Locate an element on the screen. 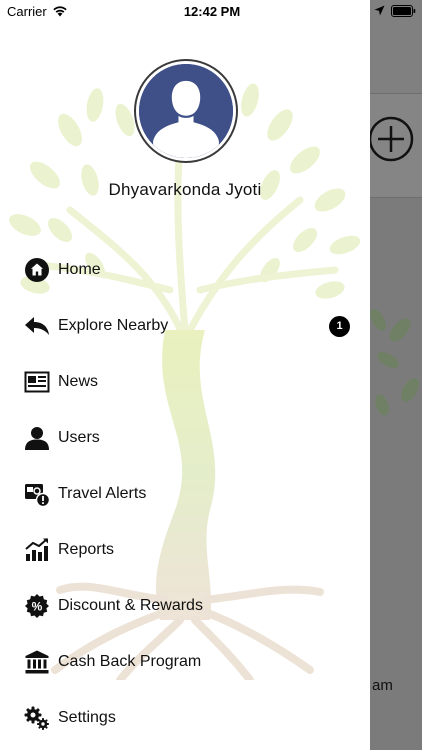 The width and height of the screenshot is (422, 750). travel-alert-icon is located at coordinates (37, 494).